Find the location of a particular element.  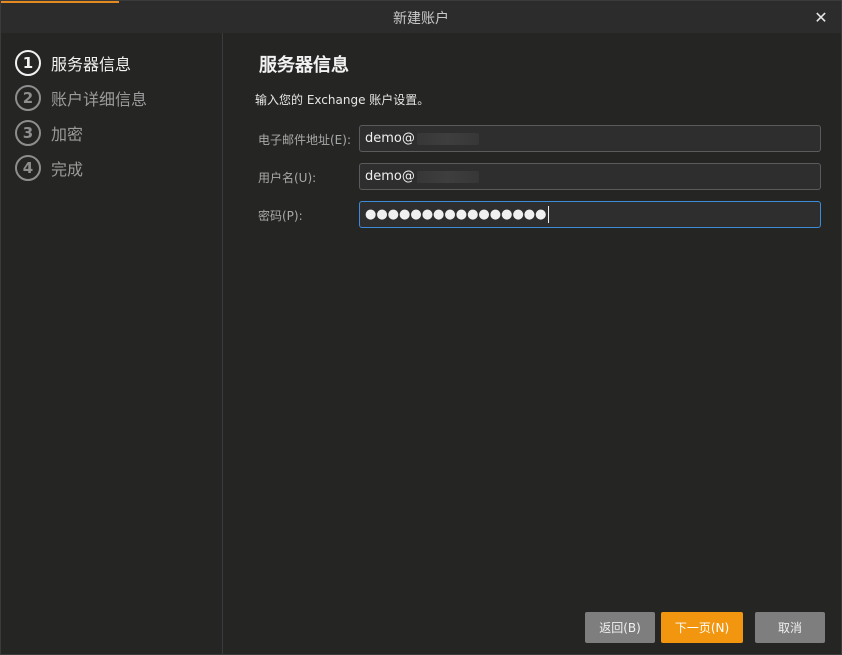

step-number-badge: 2 is located at coordinates (28, 98).